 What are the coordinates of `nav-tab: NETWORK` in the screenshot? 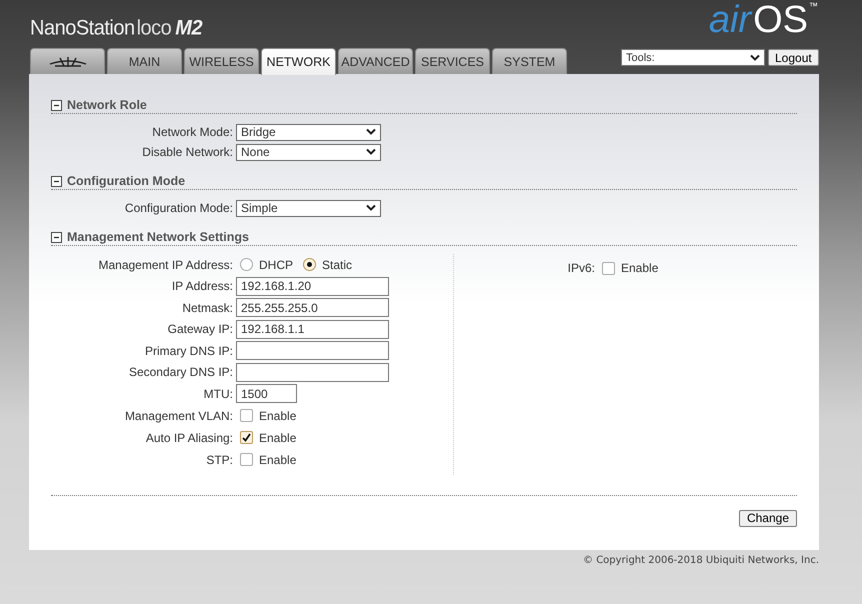 It's located at (298, 61).